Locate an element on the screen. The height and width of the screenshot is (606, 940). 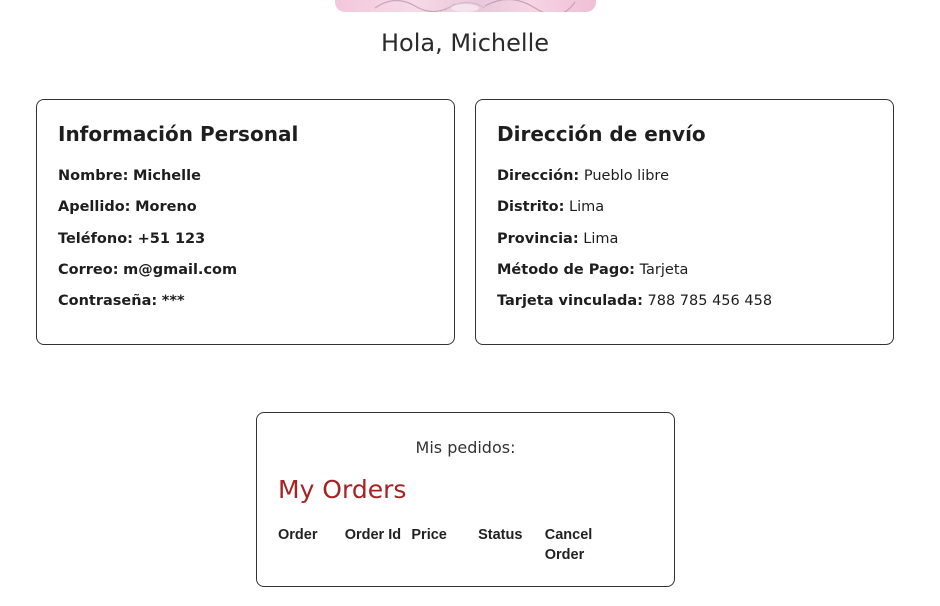
field-label: Método de Pago: is located at coordinates (566, 269).